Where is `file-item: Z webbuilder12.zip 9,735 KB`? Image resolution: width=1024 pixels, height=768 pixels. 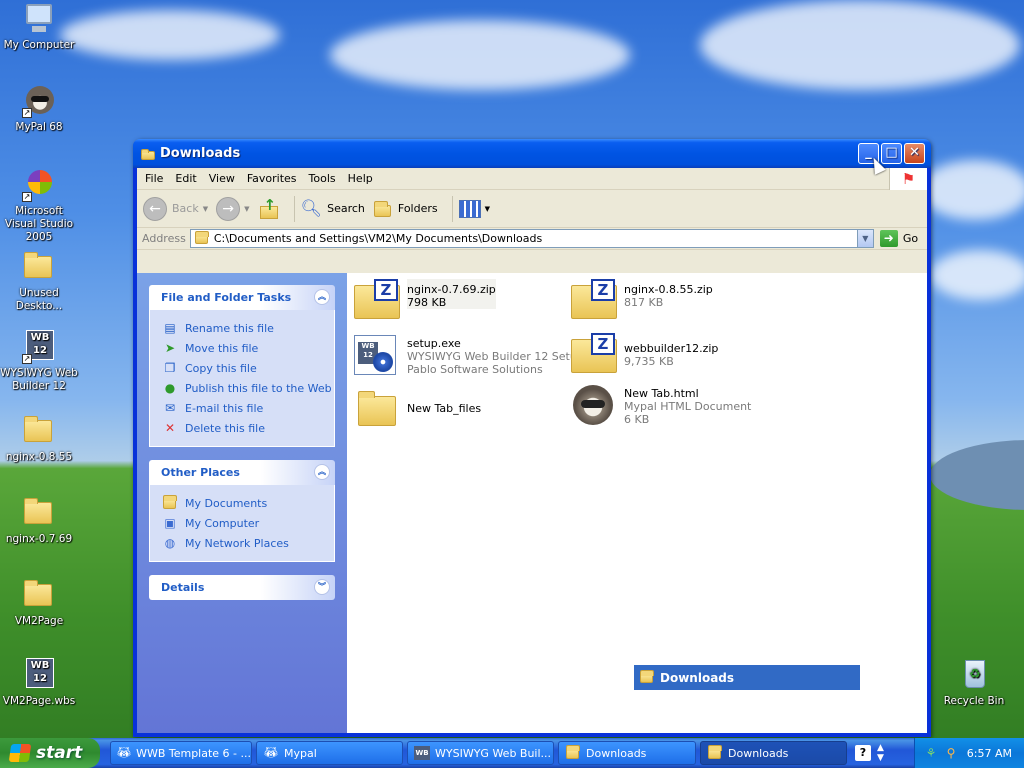
file-item: Z webbuilder12.zip 9,735 KB is located at coordinates (643, 355).